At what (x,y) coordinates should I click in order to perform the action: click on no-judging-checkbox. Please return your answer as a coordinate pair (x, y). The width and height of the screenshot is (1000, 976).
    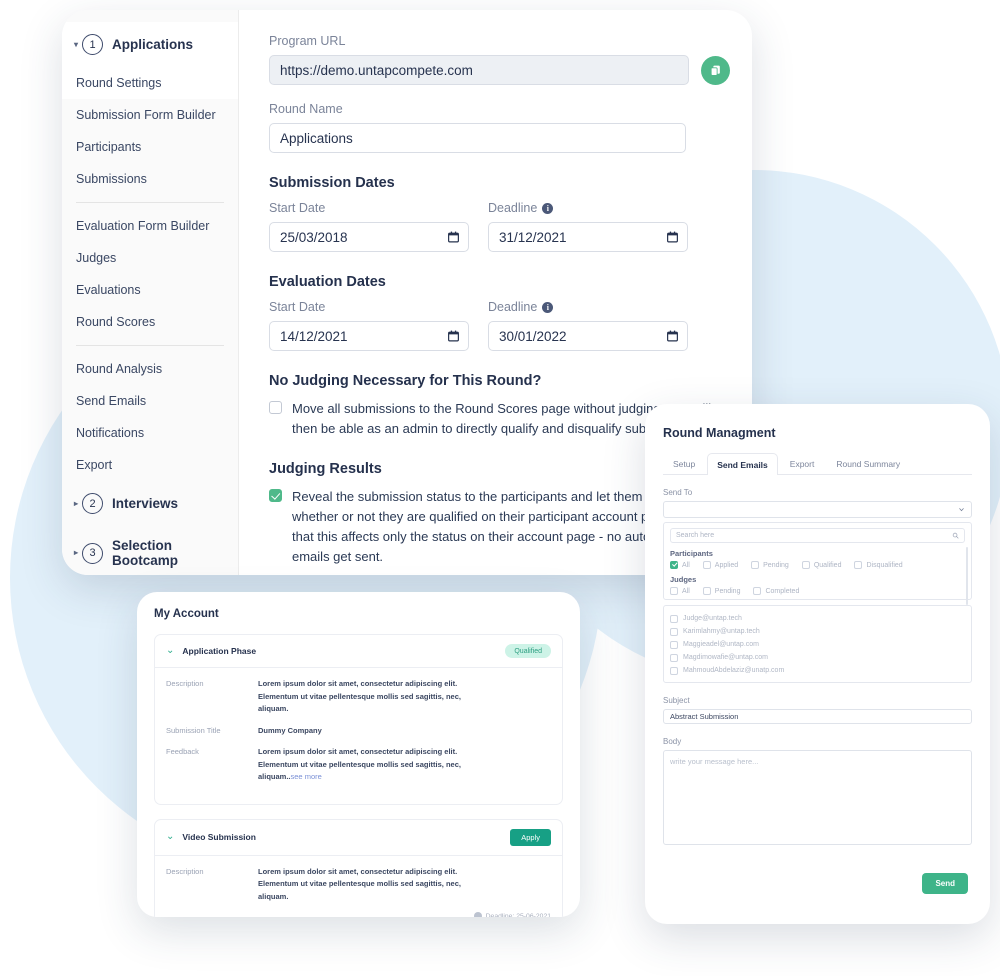
    Looking at the image, I should click on (275, 407).